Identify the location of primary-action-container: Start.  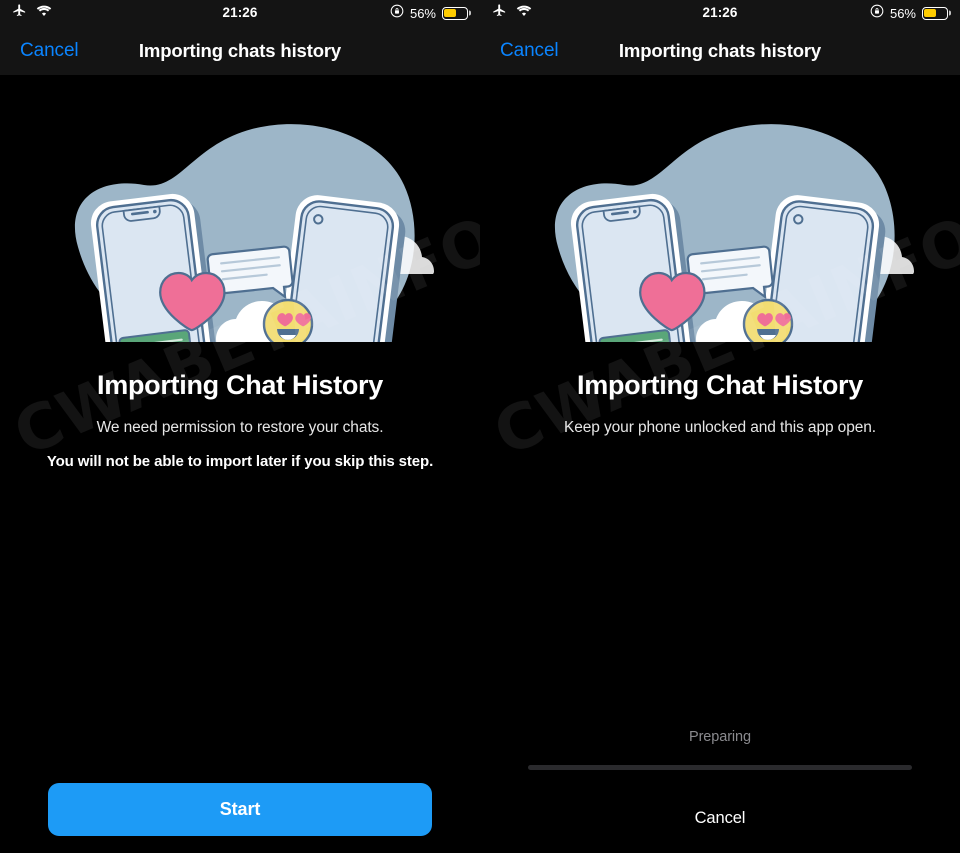
(240, 809).